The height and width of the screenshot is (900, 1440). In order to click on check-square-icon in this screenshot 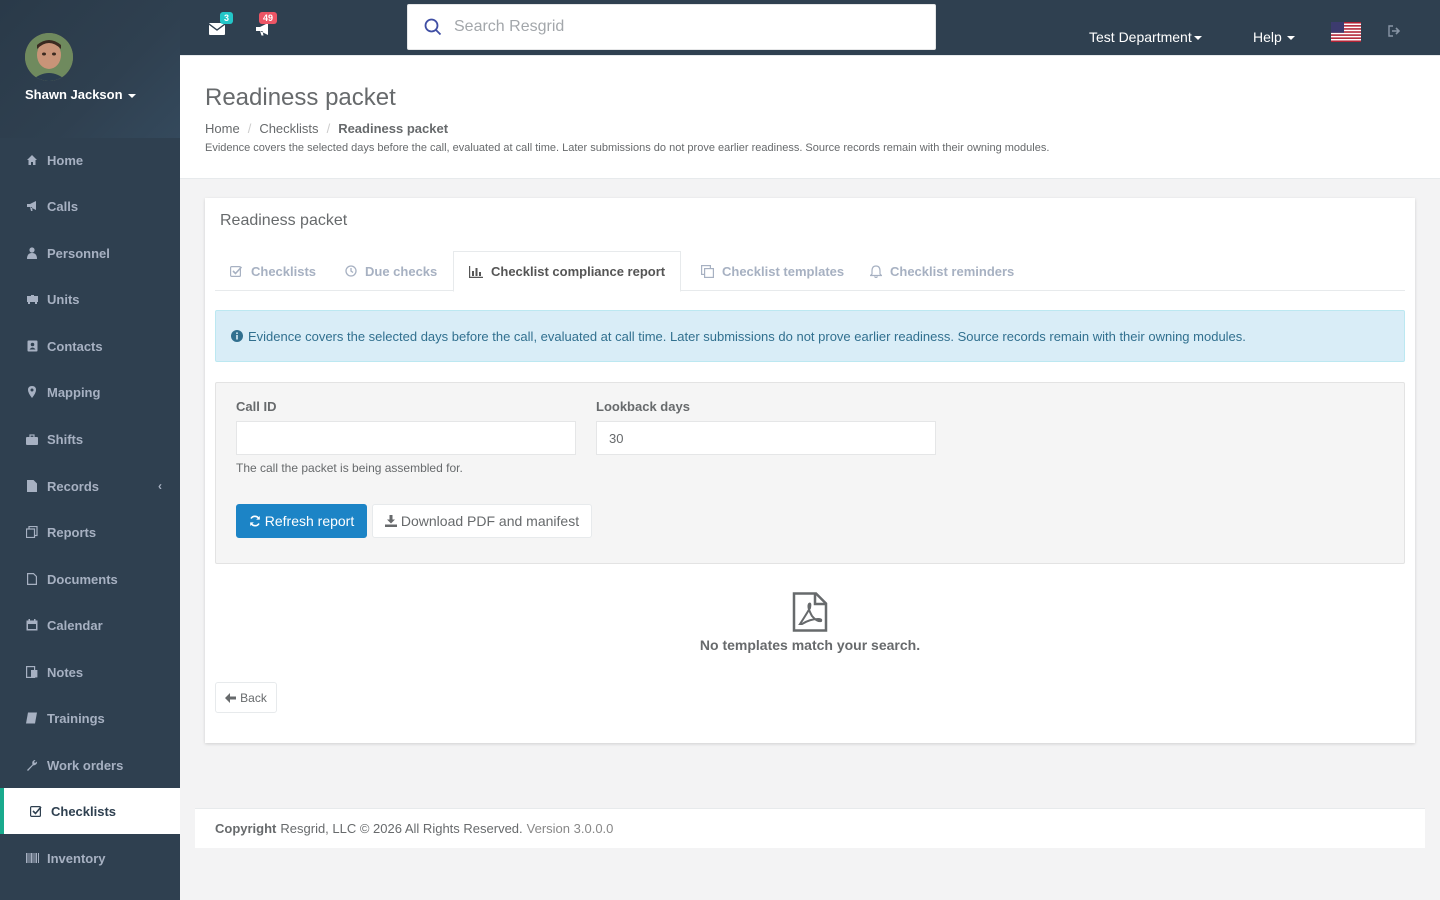, I will do `click(36, 811)`.